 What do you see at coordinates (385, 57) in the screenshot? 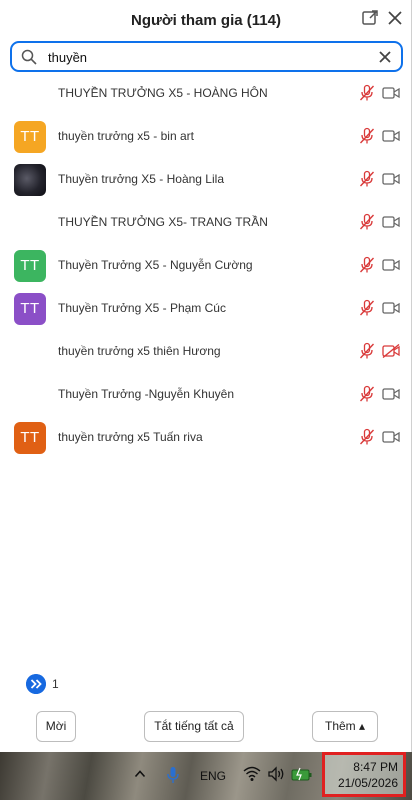
I see `clear-icon` at bounding box center [385, 57].